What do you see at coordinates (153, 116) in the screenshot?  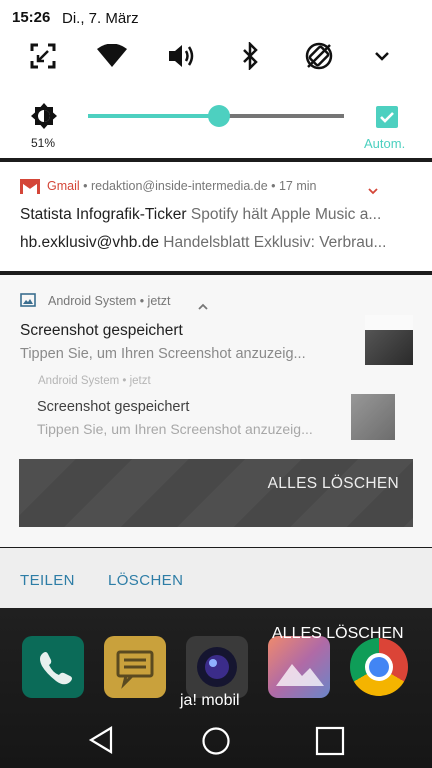 I see `brightness-slider-fill` at bounding box center [153, 116].